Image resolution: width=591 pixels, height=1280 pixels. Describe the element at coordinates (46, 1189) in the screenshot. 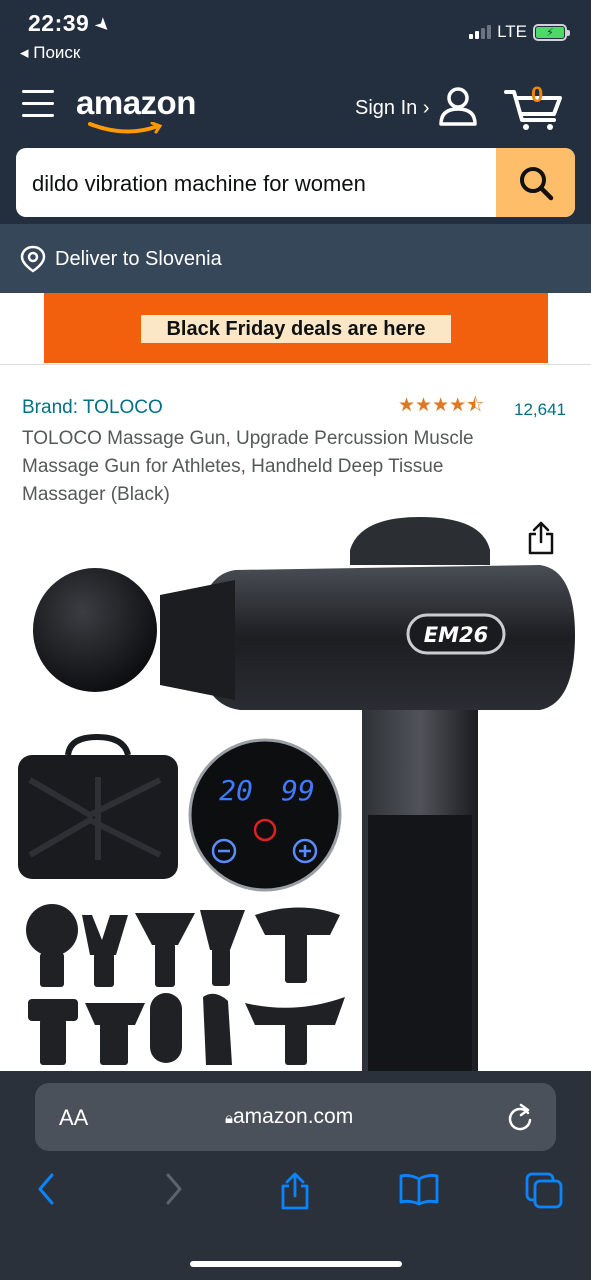

I see `back-icon` at that location.